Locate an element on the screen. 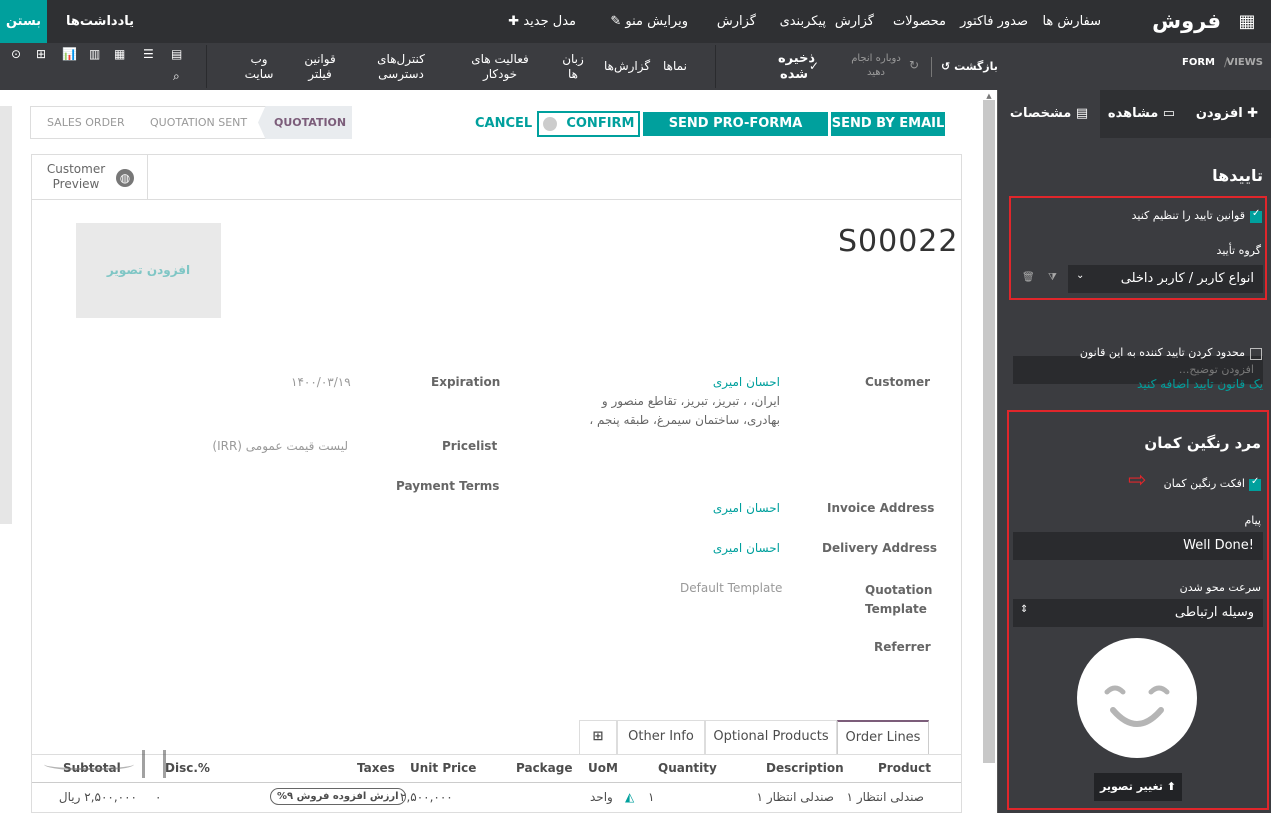 The width and height of the screenshot is (1271, 813). breadcrumb-views: VIEWS is located at coordinates (1244, 62).